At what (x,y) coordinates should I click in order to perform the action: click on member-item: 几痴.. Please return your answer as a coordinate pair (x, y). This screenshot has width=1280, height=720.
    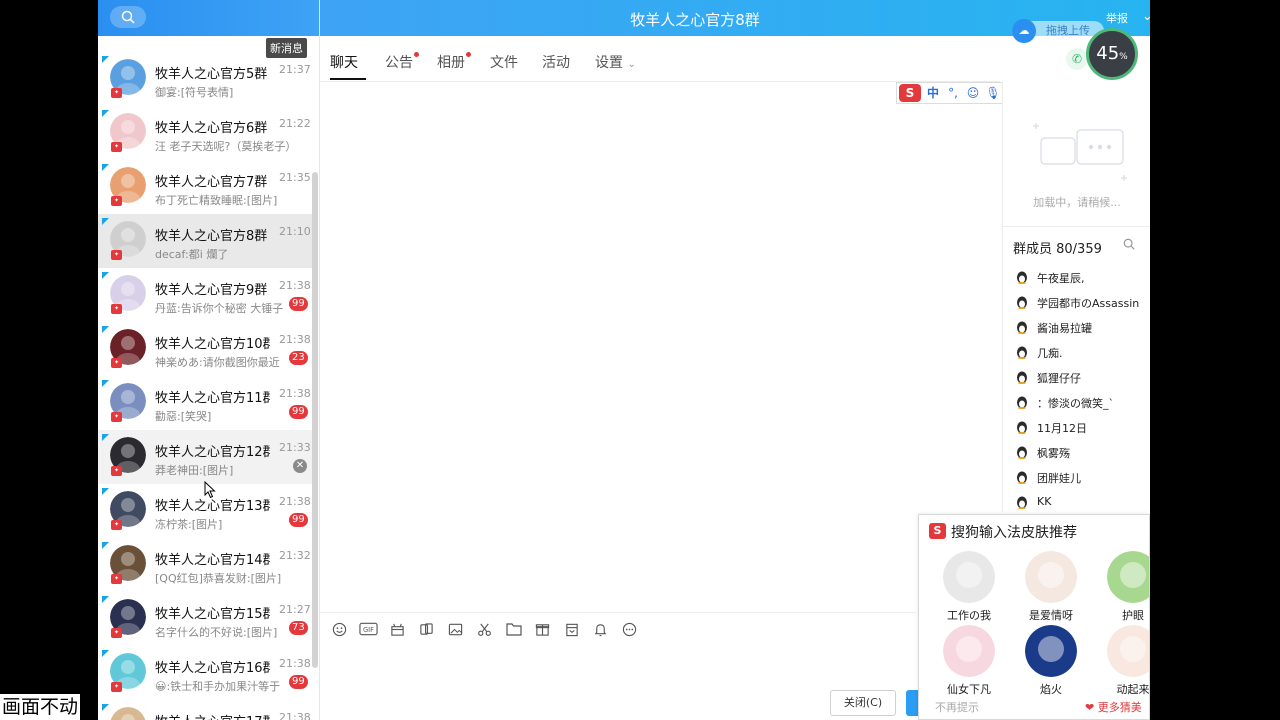
    Looking at the image, I should click on (1082, 353).